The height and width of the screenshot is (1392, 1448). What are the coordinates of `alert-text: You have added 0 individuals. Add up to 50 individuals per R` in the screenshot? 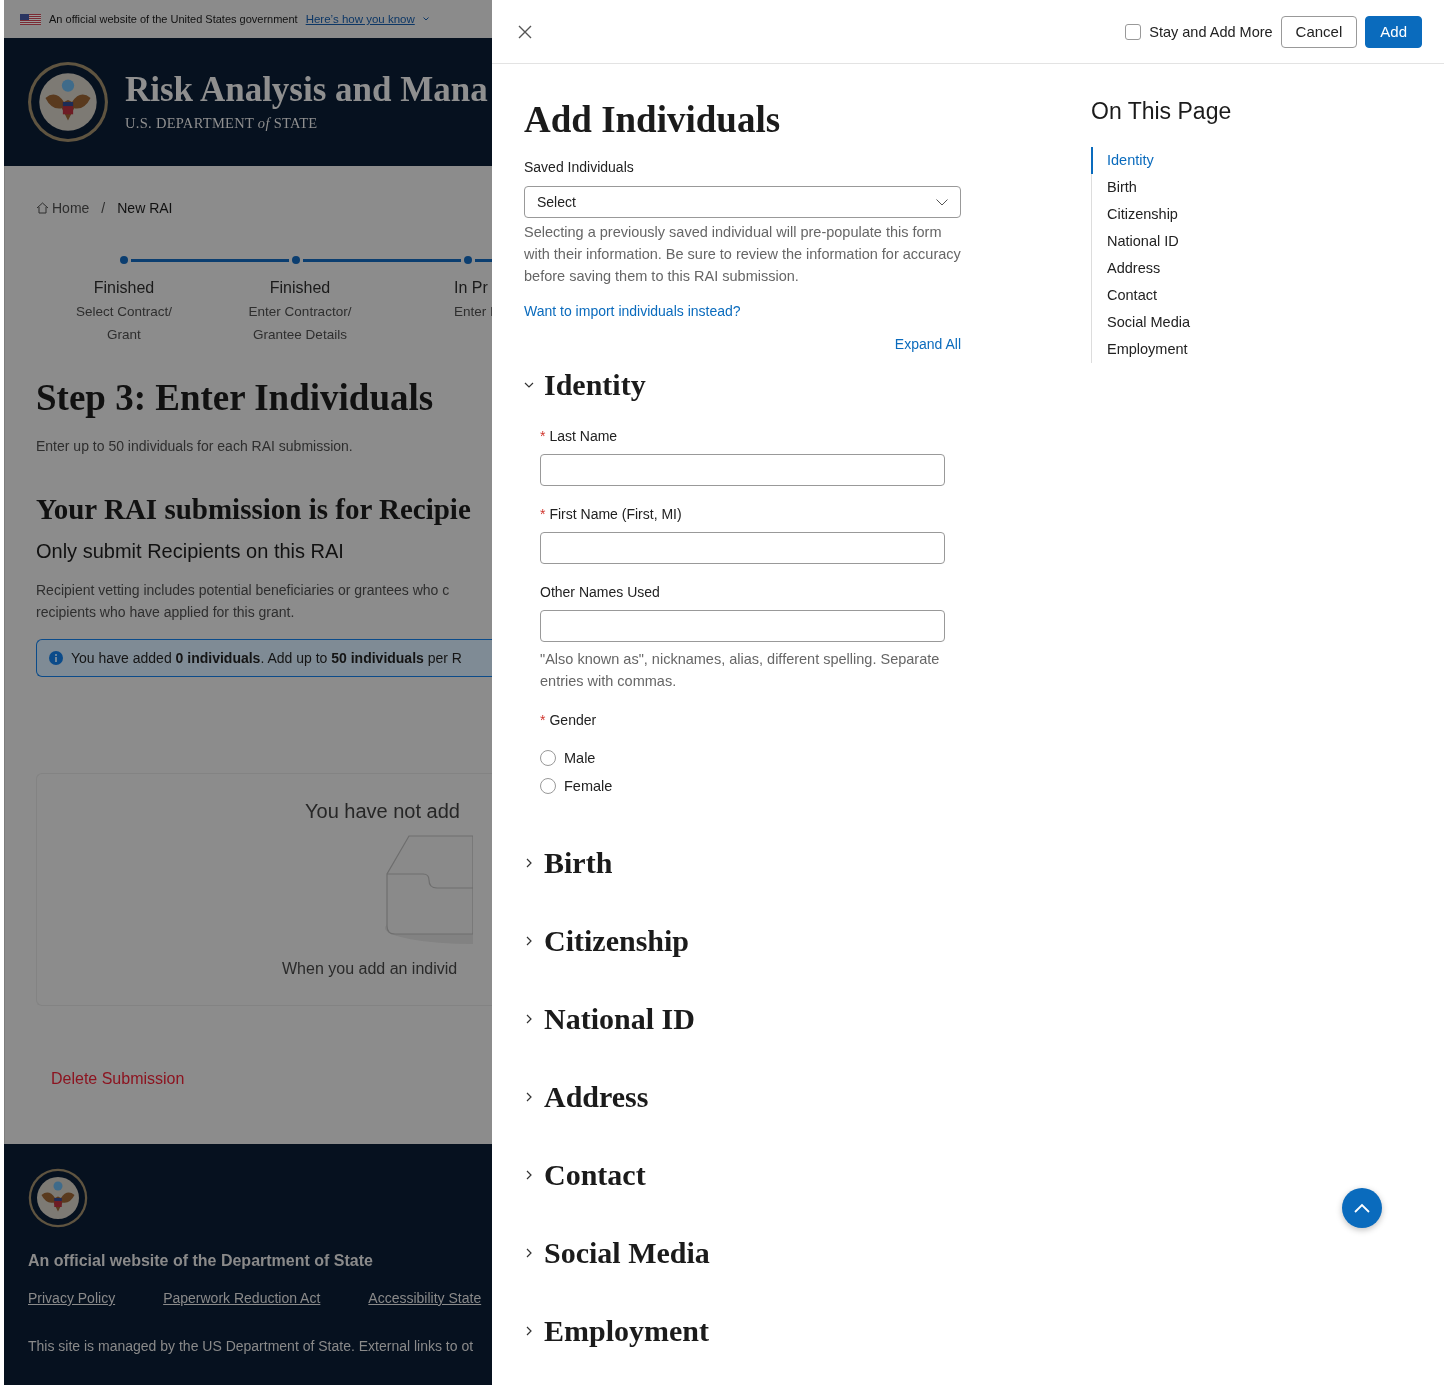 It's located at (266, 658).